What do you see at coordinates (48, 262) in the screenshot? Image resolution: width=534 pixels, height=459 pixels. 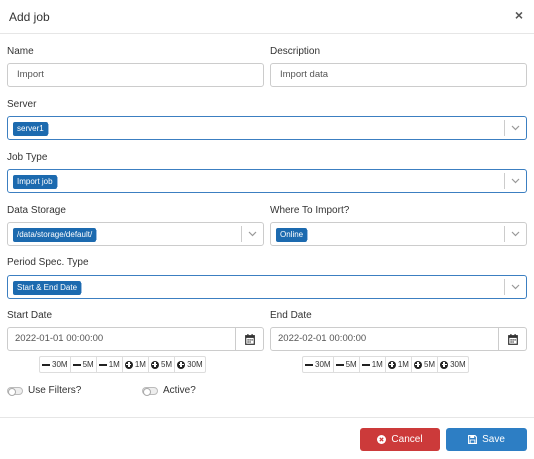 I see `period-spec-type-label: Period Spec. Type` at bounding box center [48, 262].